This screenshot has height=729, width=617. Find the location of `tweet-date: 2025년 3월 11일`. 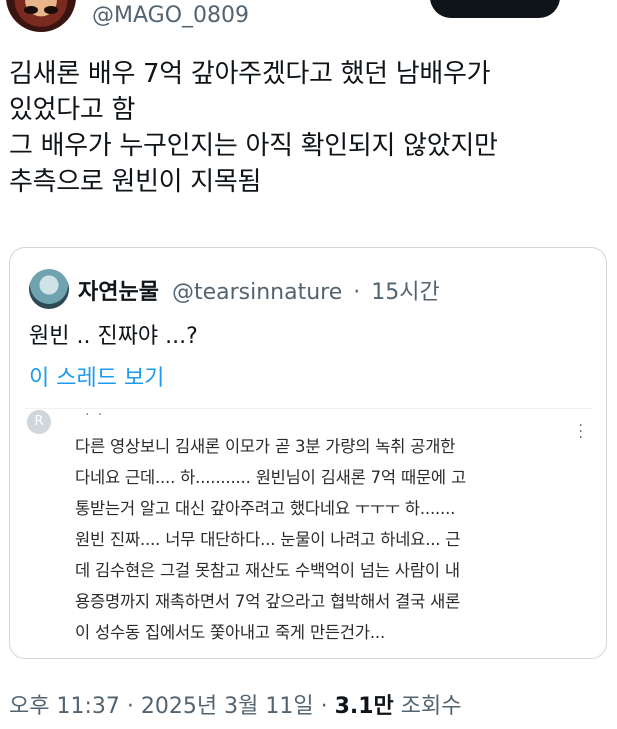

tweet-date: 2025년 3월 11일 is located at coordinates (227, 706).